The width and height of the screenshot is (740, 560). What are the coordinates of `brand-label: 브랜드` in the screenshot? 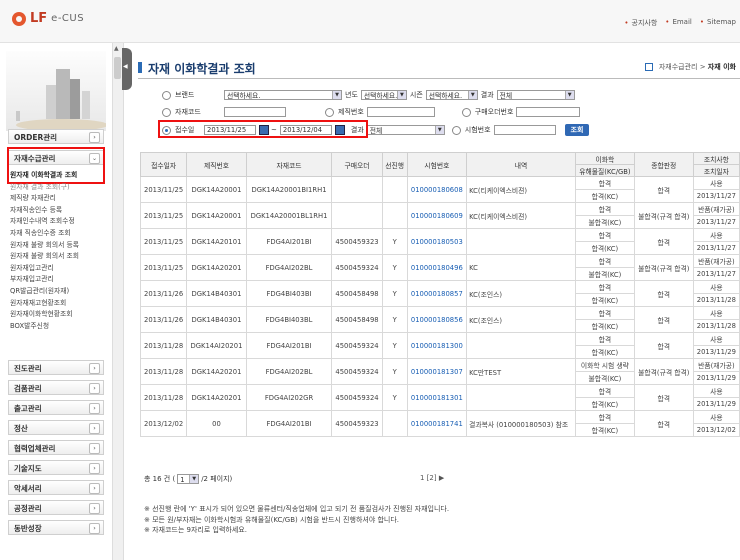 It's located at (185, 95).